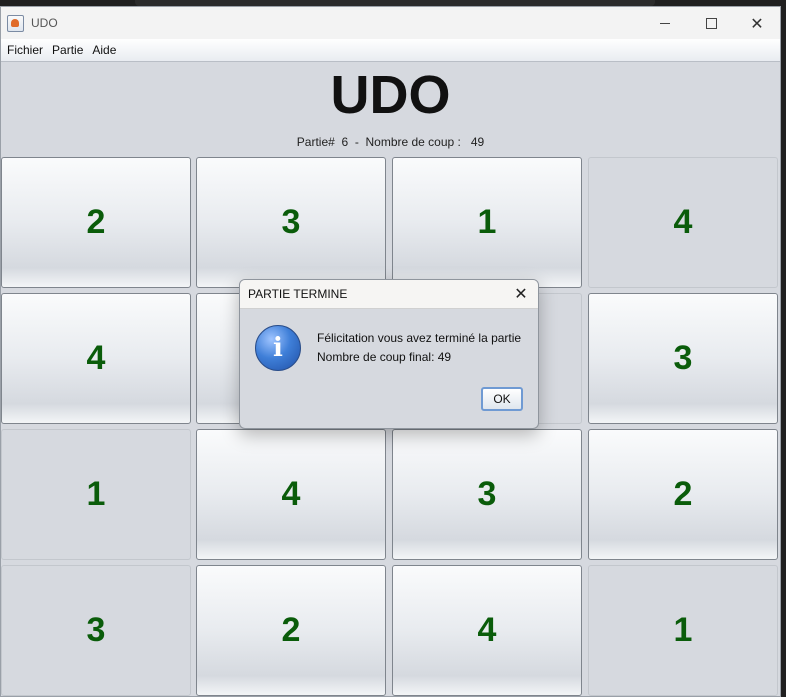 This screenshot has height=697, width=786. What do you see at coordinates (419, 338) in the screenshot?
I see `dialog-message-line1: Félicitation vous avez terminé la partie` at bounding box center [419, 338].